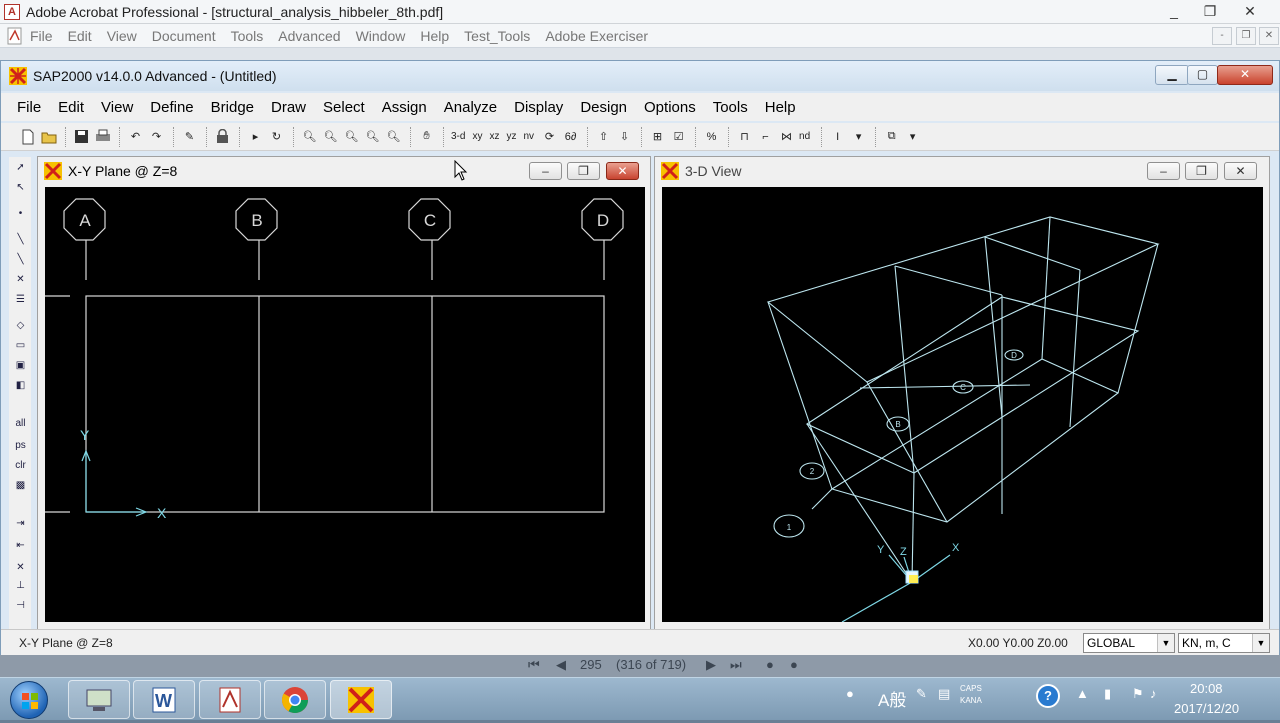  Describe the element at coordinates (1206, 708) in the screenshot. I see `clock-date: 2017/12/20` at that location.